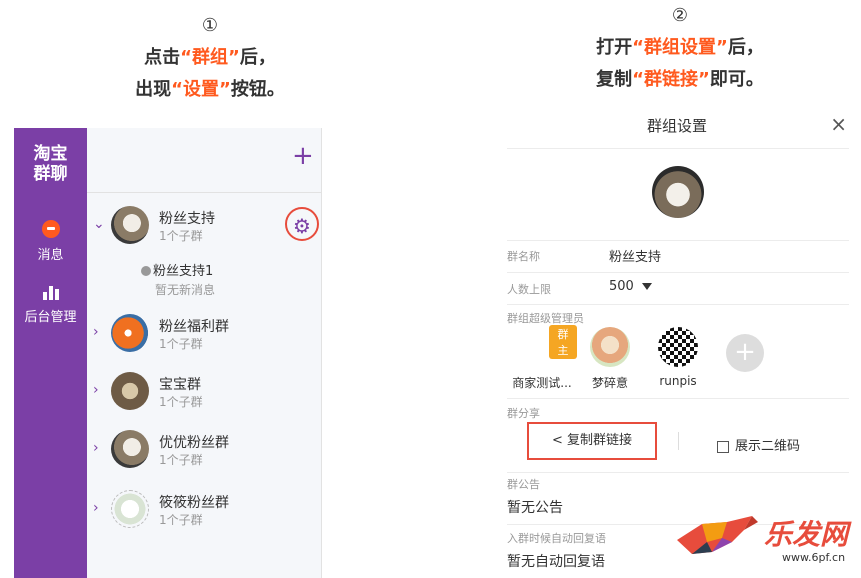 This screenshot has width=861, height=578. What do you see at coordinates (50, 353) in the screenshot?
I see `app-sidebar: 淘宝 群聊 消息 后台管理` at bounding box center [50, 353].